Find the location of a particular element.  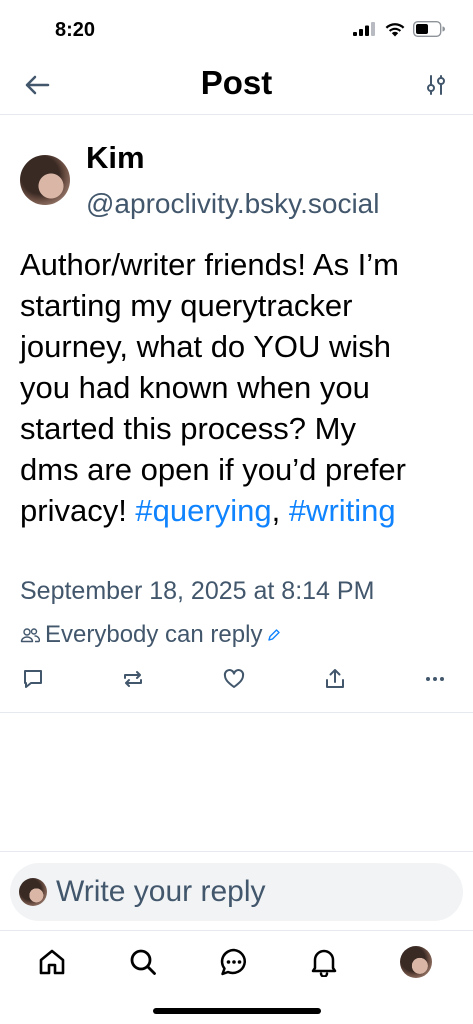

reply-bar: Write your reply is located at coordinates (236, 891).